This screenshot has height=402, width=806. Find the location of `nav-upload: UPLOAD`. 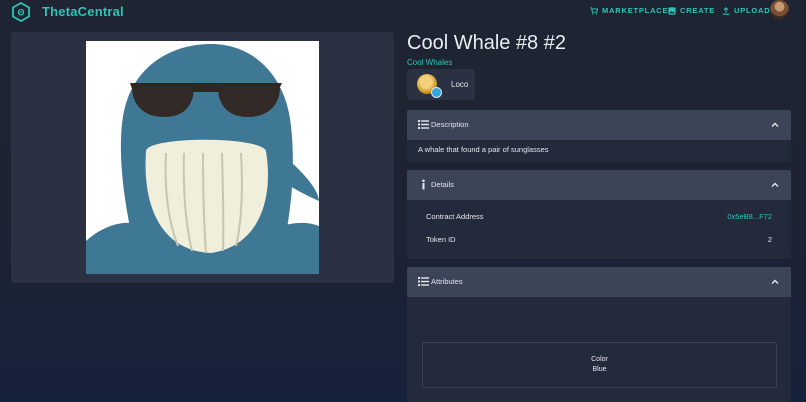

nav-upload: UPLOAD is located at coordinates (746, 10).